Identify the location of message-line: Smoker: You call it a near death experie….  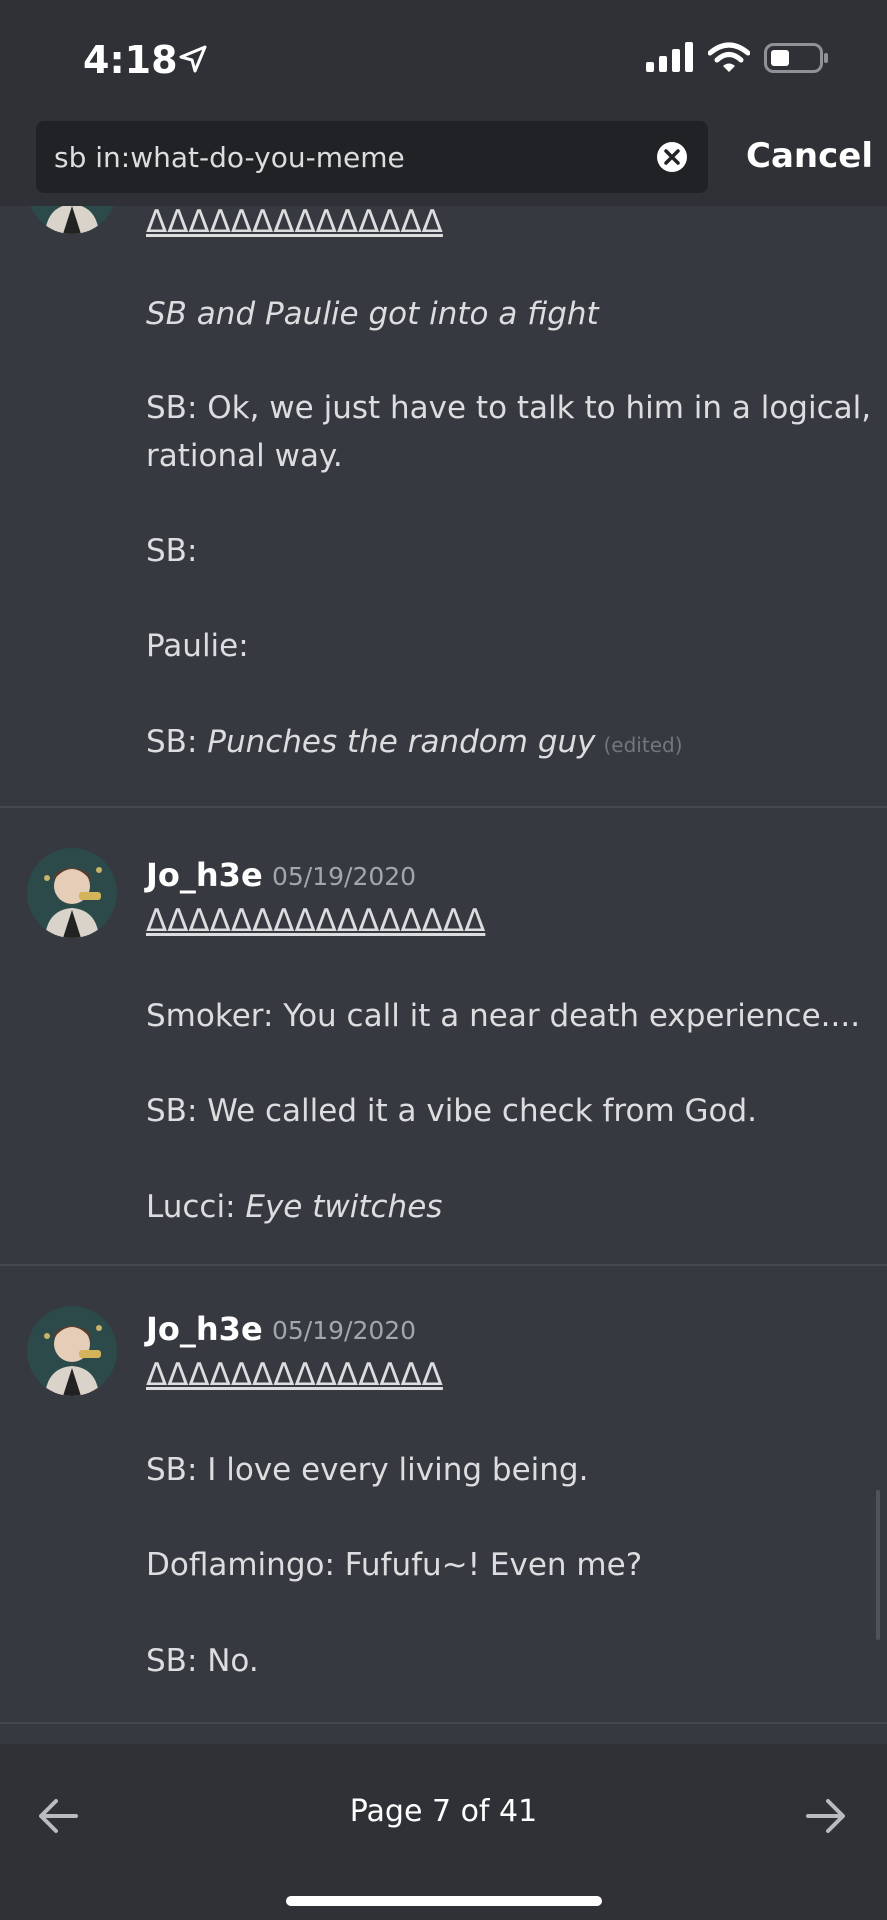
(503, 1016).